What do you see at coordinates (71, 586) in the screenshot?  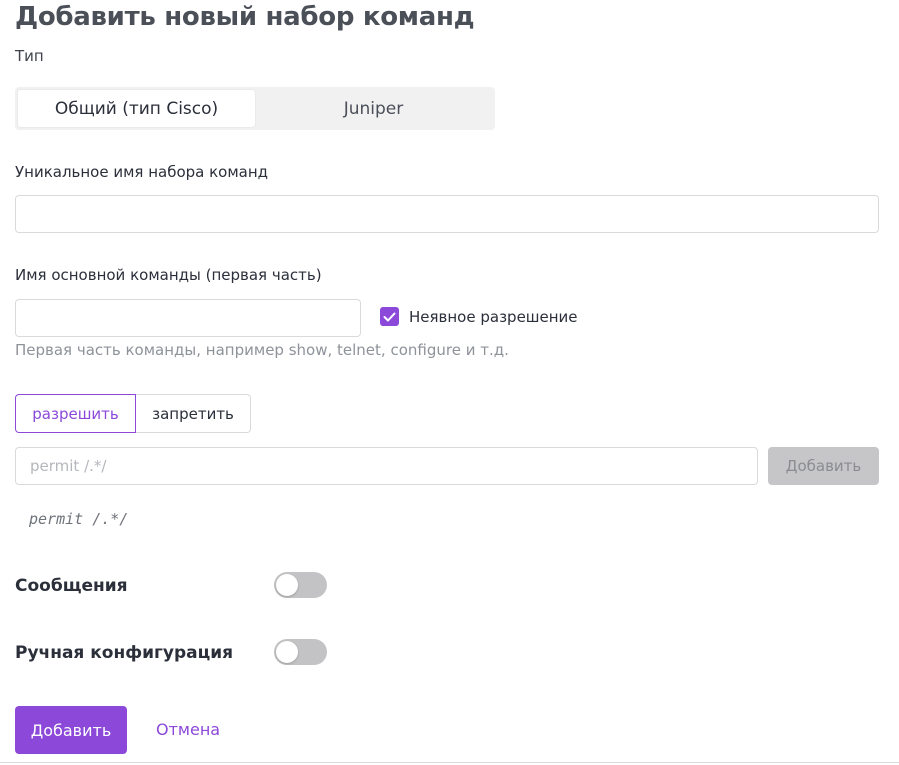 I see `messages-label: Сообщения` at bounding box center [71, 586].